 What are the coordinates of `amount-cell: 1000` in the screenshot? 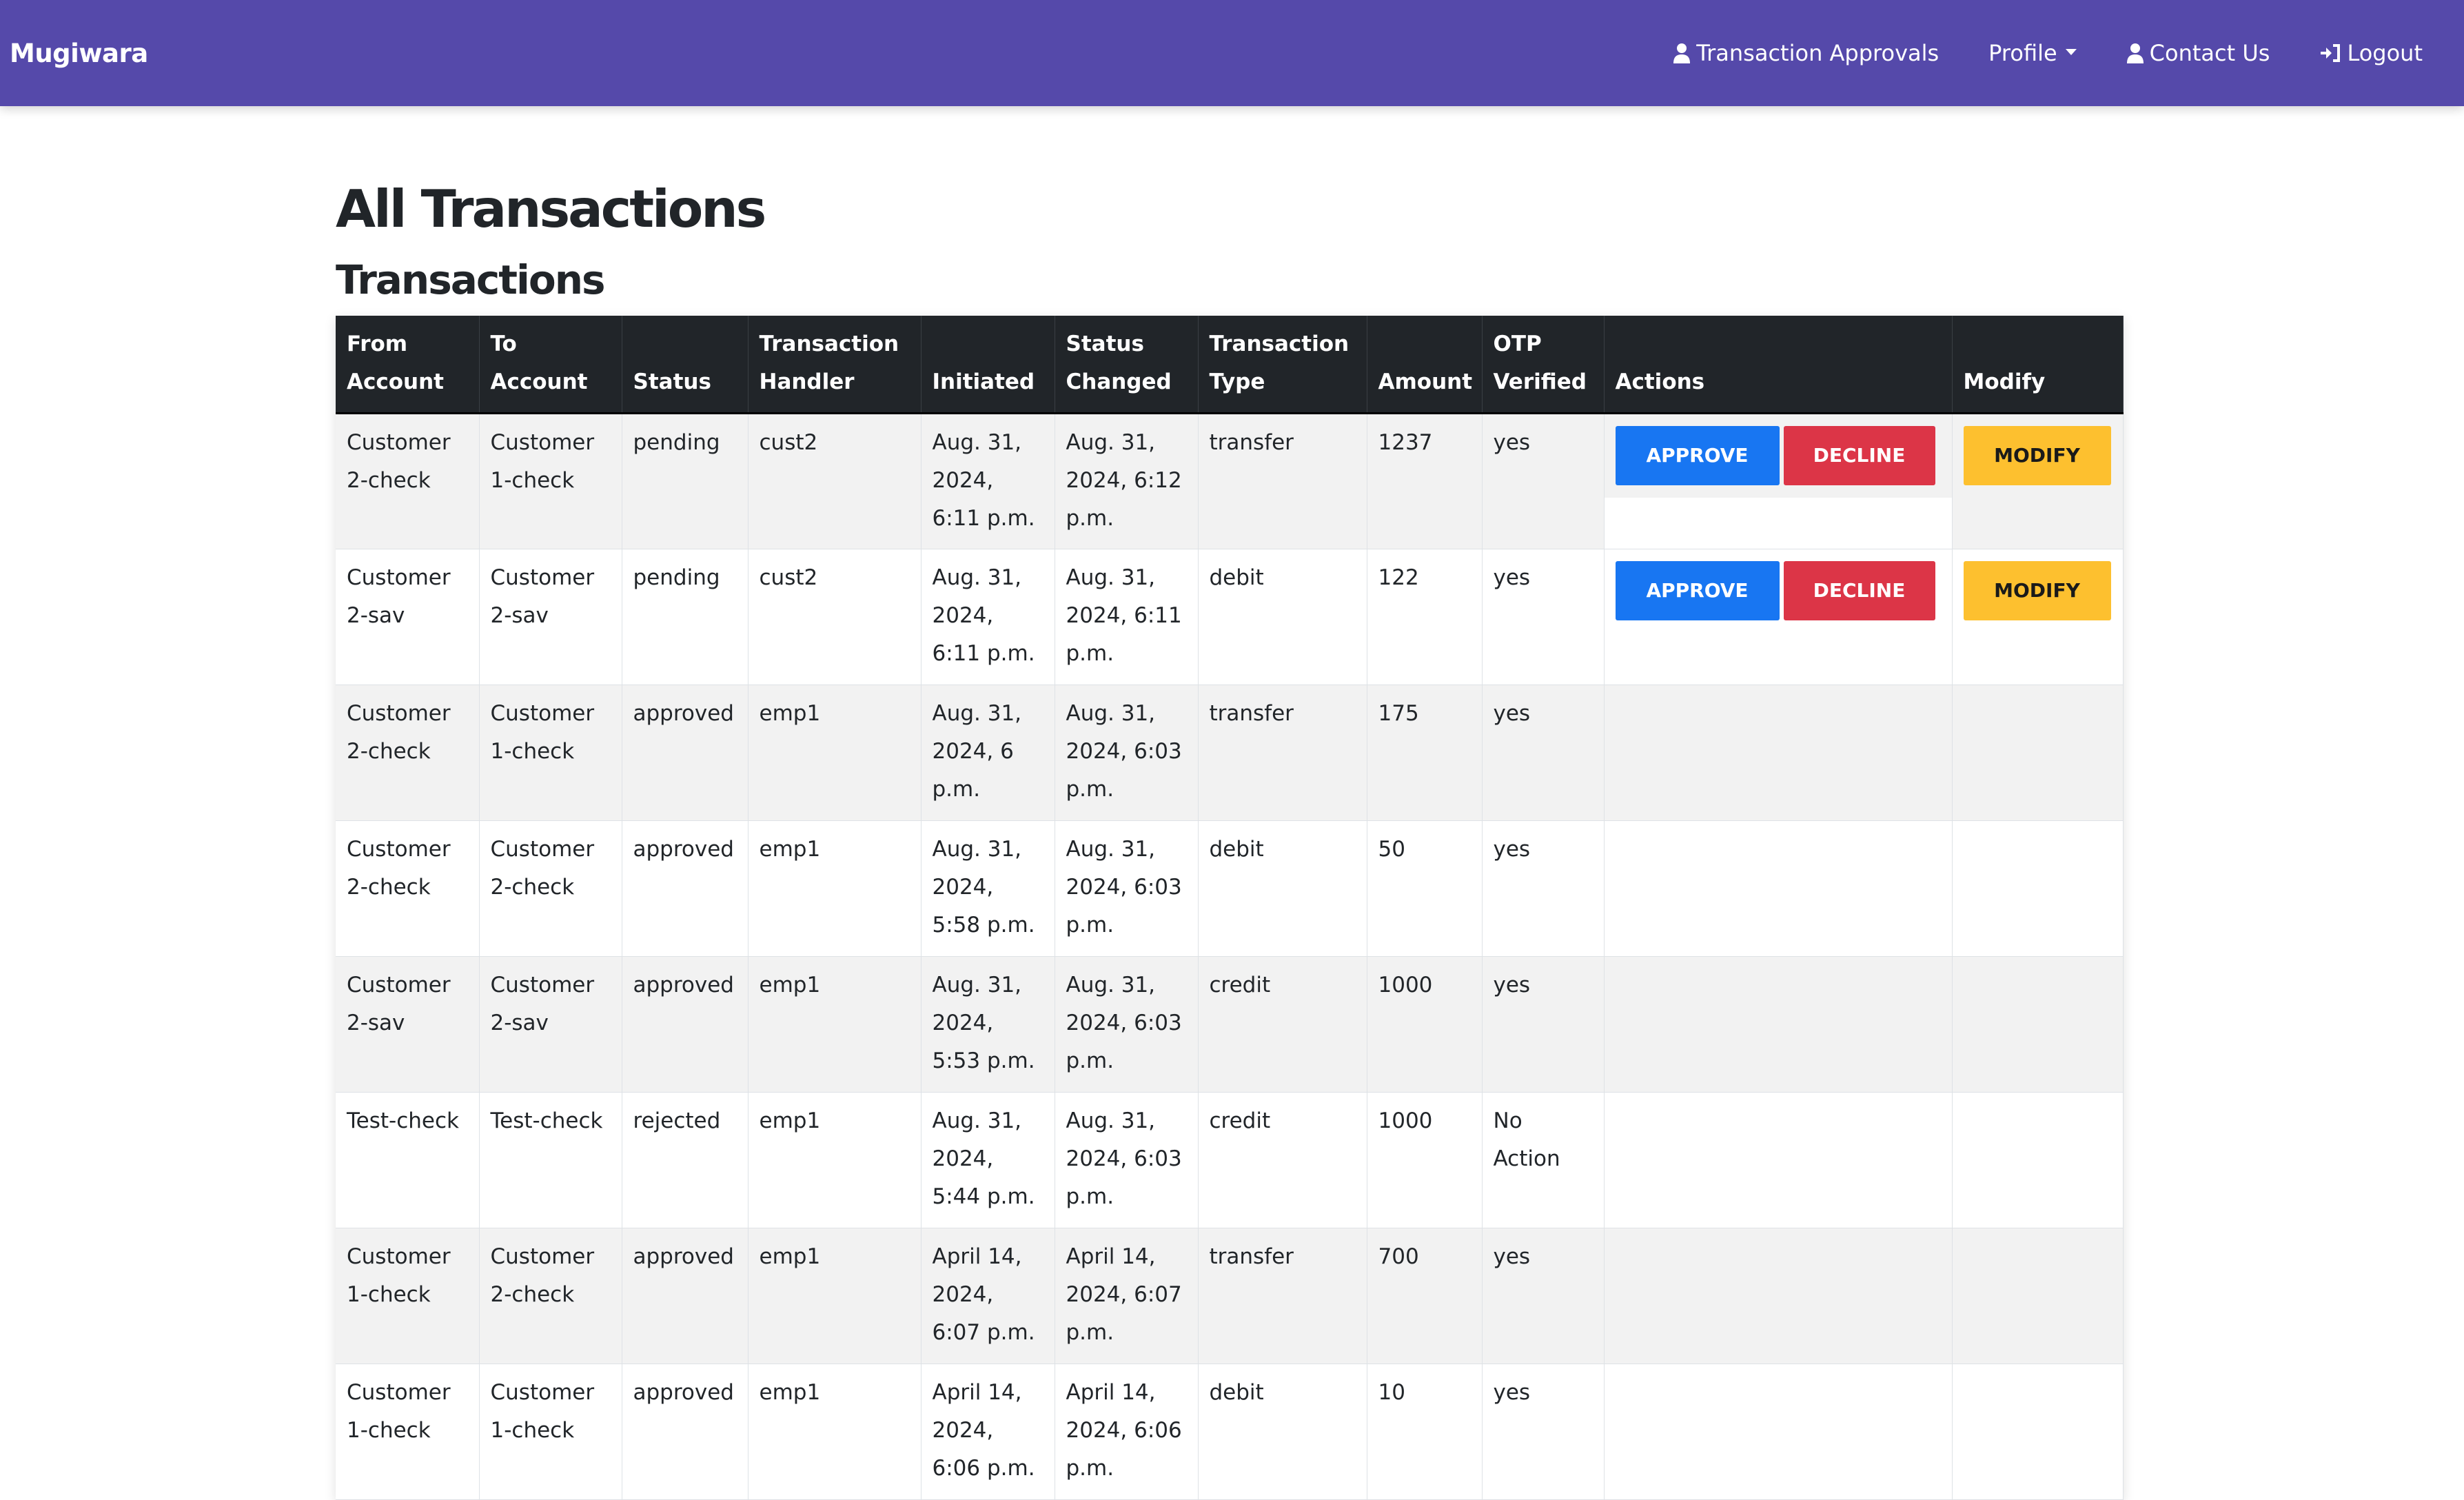 It's located at (1425, 1160).